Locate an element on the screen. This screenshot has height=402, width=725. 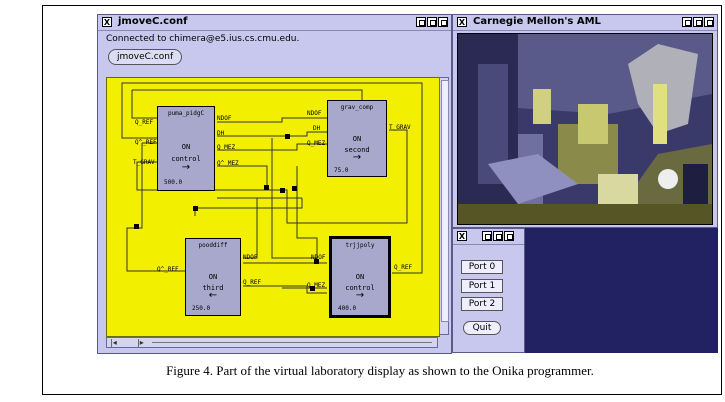
scroll-left-icon: |◂ is located at coordinates (113, 342).